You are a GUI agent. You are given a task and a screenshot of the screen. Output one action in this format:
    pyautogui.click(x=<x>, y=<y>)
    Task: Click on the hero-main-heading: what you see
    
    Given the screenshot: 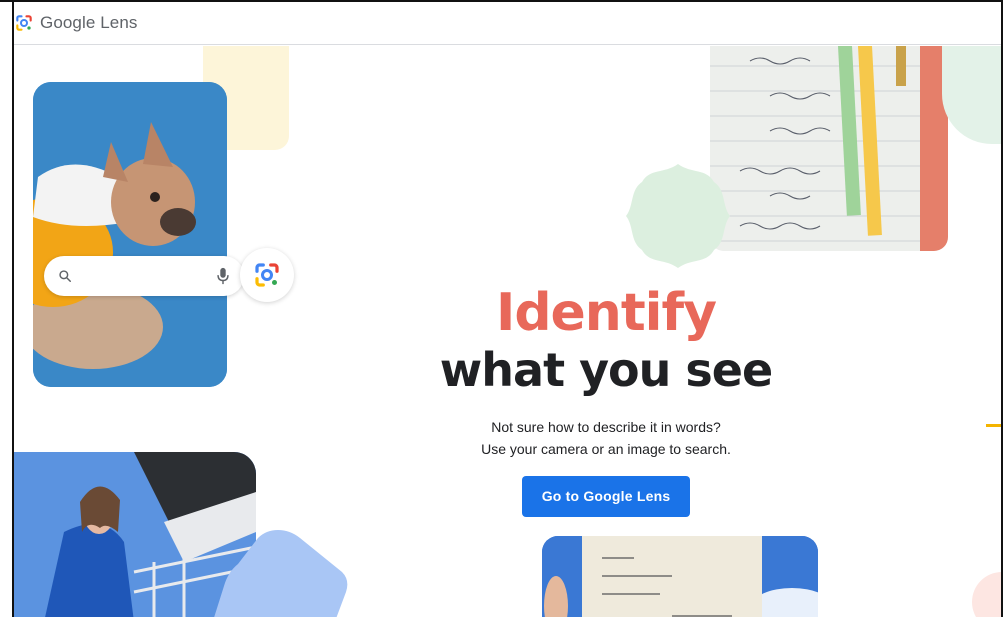 What is the action you would take?
    pyautogui.click(x=606, y=370)
    